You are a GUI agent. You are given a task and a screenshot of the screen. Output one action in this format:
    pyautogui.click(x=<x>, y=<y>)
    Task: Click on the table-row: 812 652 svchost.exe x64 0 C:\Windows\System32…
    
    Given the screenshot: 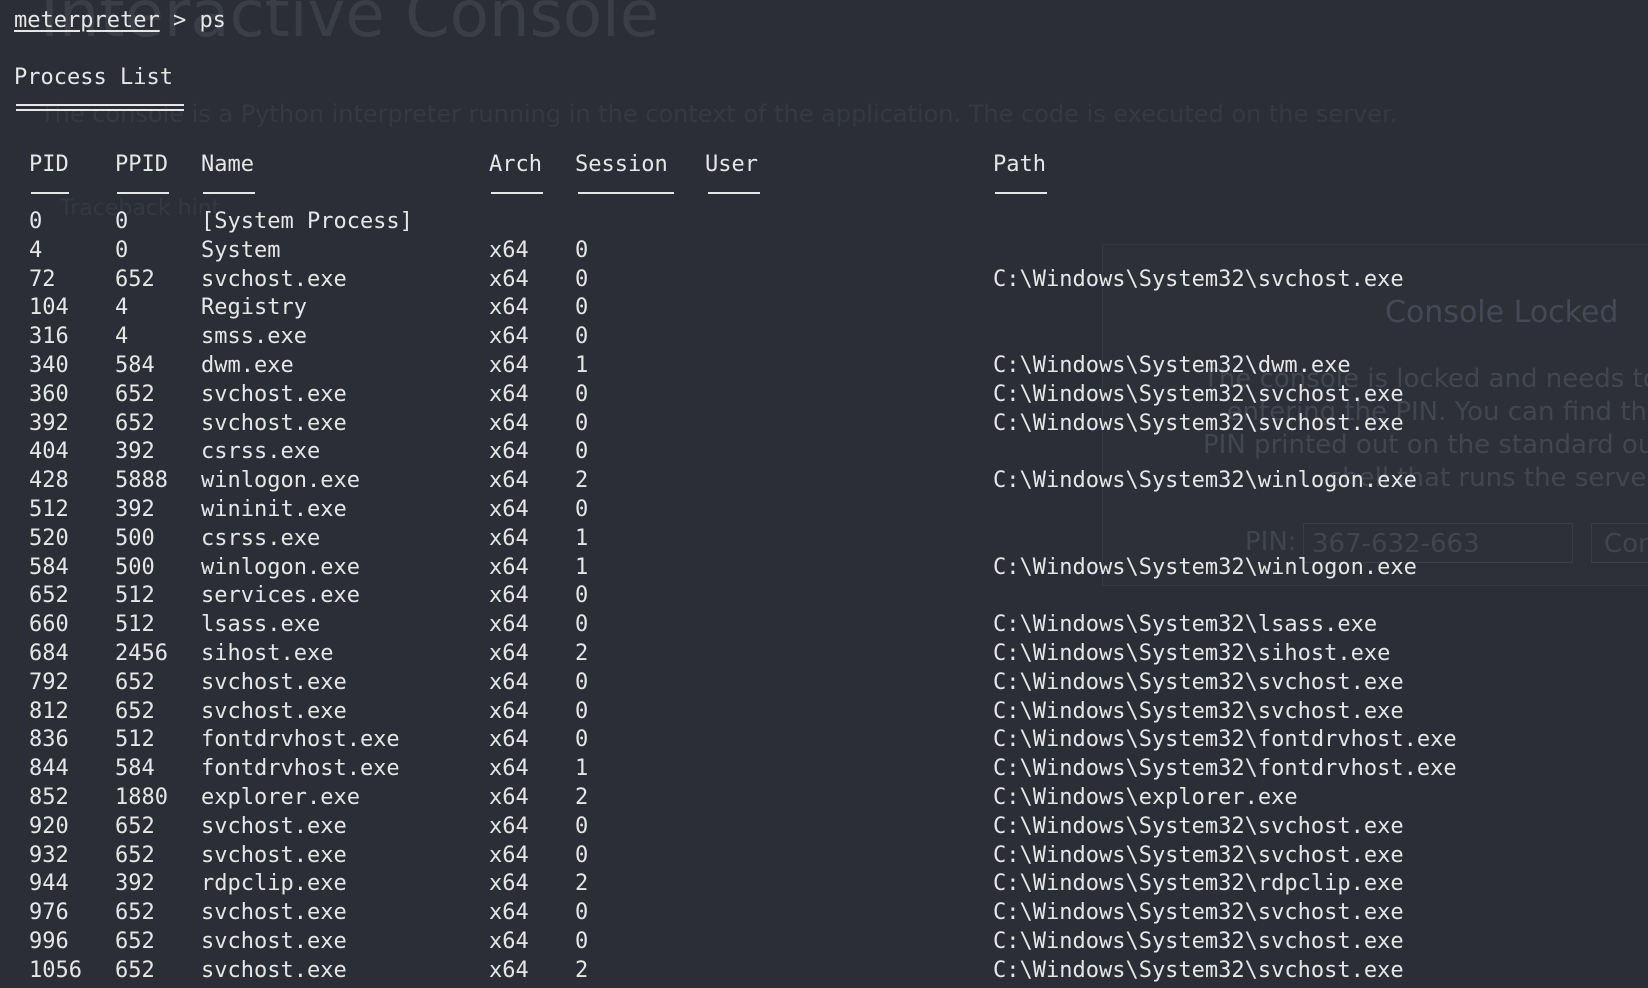 What is the action you would take?
    pyautogui.click(x=824, y=712)
    